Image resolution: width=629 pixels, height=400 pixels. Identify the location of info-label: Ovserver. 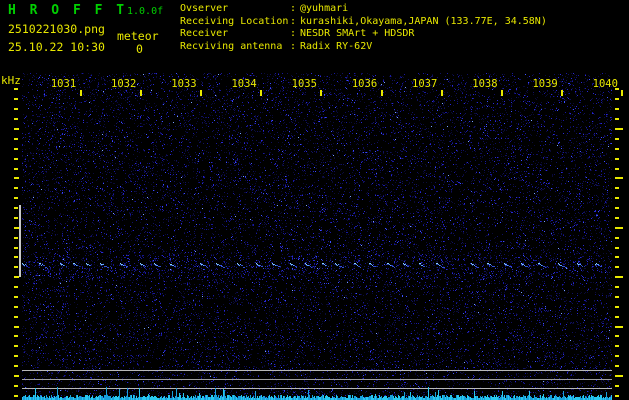
(204, 8).